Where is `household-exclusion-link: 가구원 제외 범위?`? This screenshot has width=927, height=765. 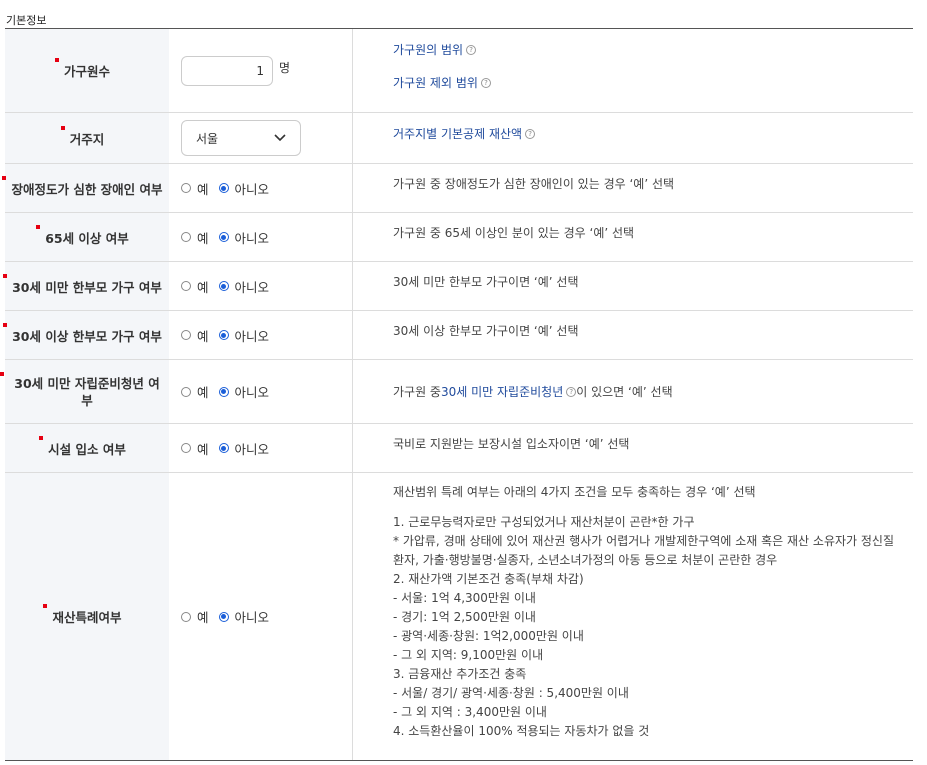 household-exclusion-link: 가구원 제외 범위? is located at coordinates (653, 82).